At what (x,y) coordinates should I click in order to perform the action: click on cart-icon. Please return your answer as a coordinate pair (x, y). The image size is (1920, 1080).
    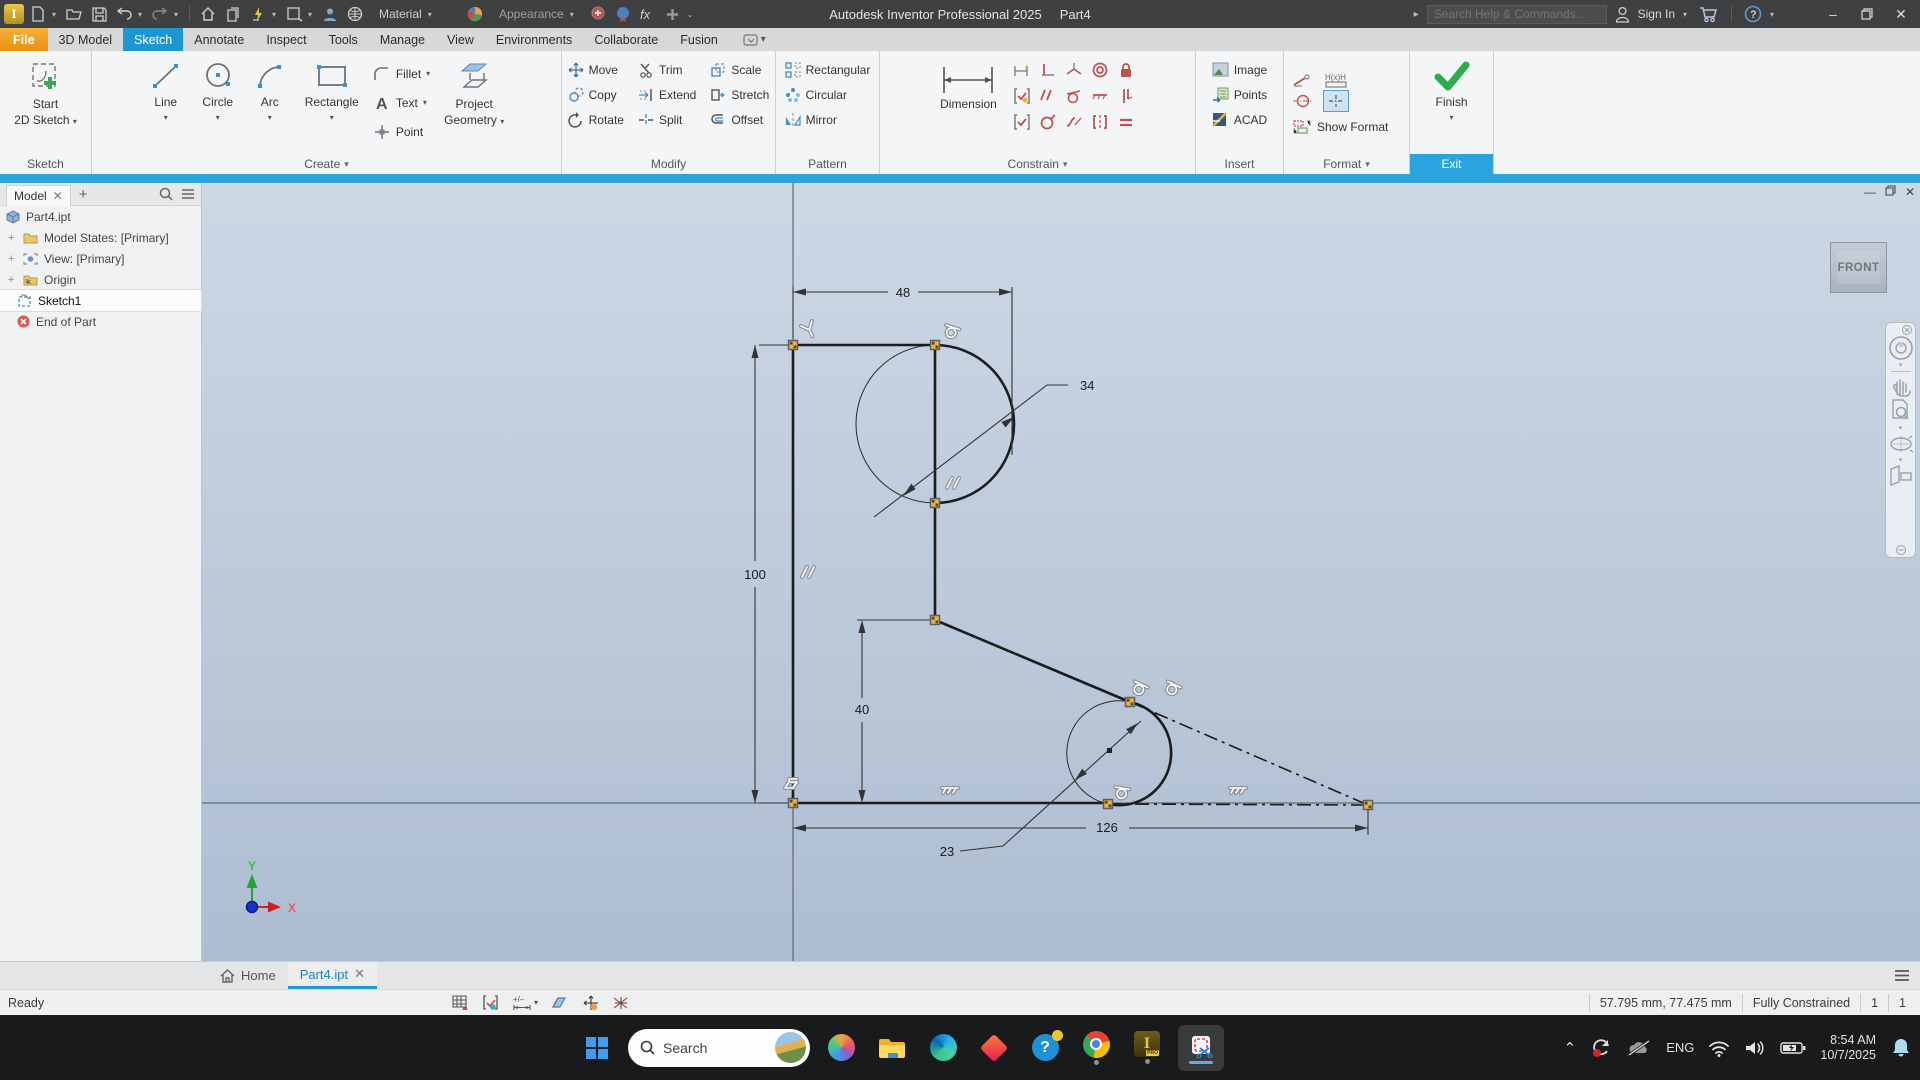
    Looking at the image, I should click on (1709, 14).